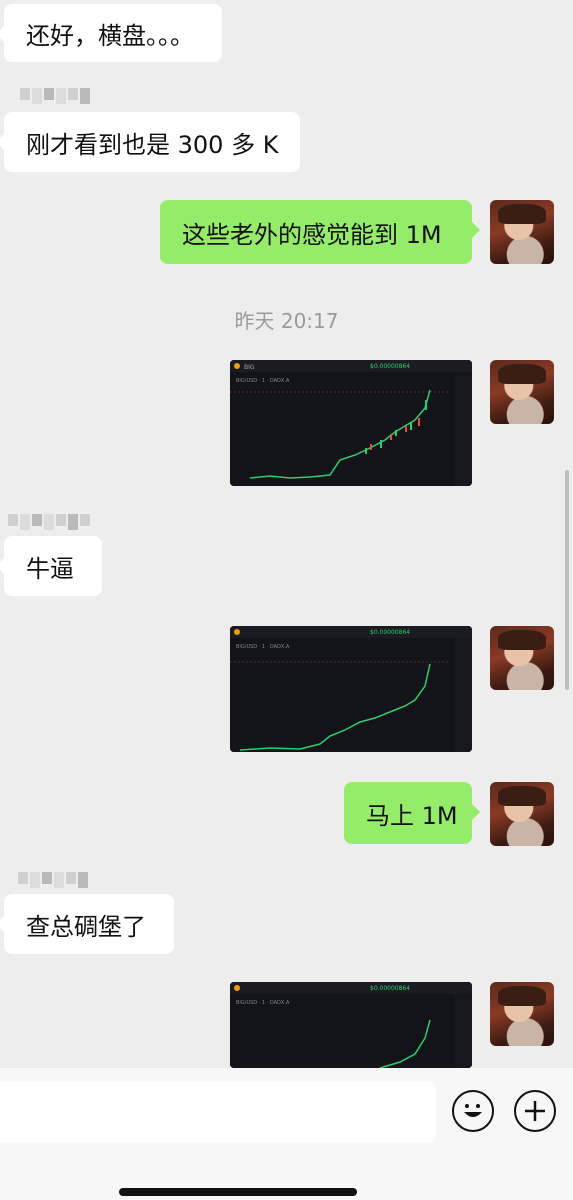  I want to click on scrollbar, so click(567, 580).